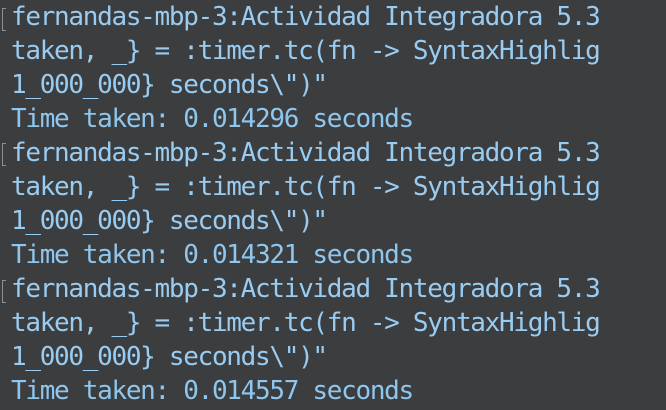 The height and width of the screenshot is (410, 666). What do you see at coordinates (212, 255) in the screenshot?
I see `output-line: Time taken: 0.014321 seconds` at bounding box center [212, 255].